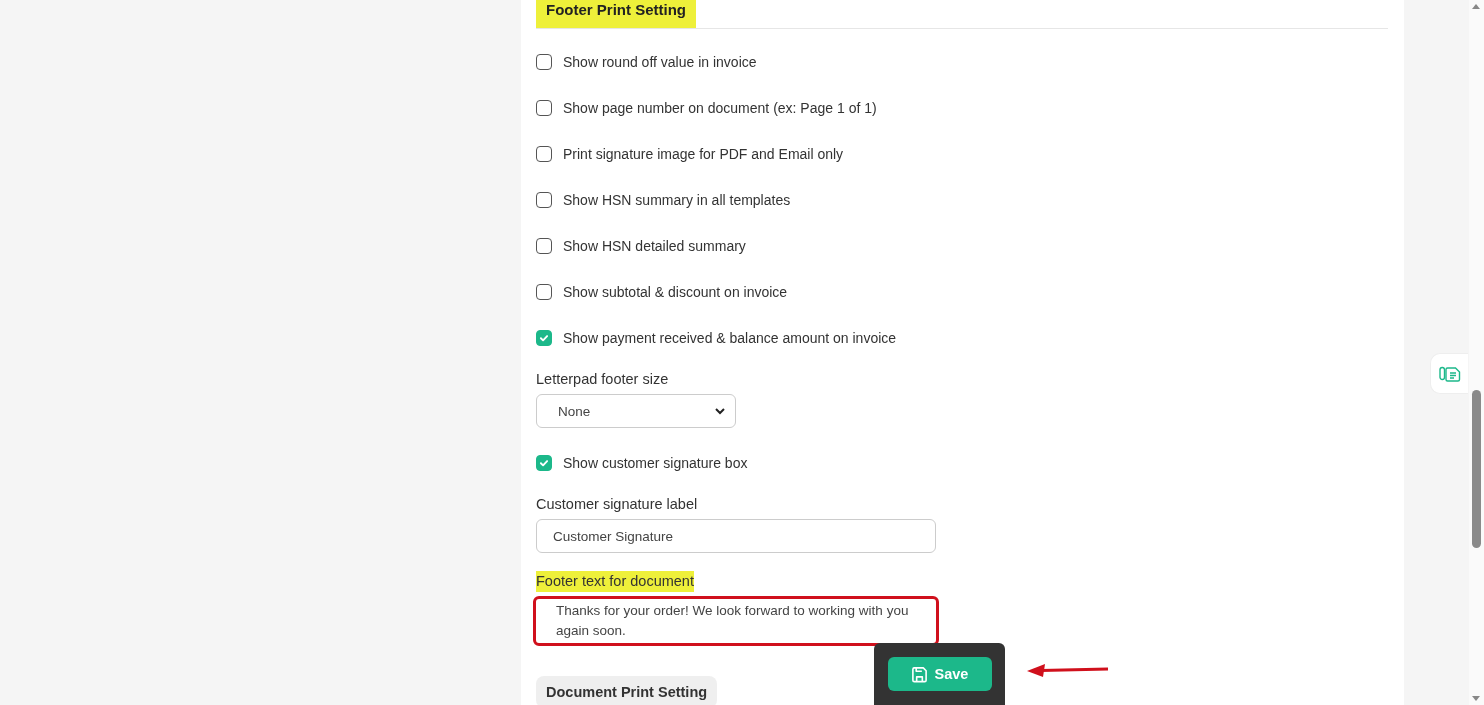  What do you see at coordinates (1476, 352) in the screenshot?
I see `scrollbar` at bounding box center [1476, 352].